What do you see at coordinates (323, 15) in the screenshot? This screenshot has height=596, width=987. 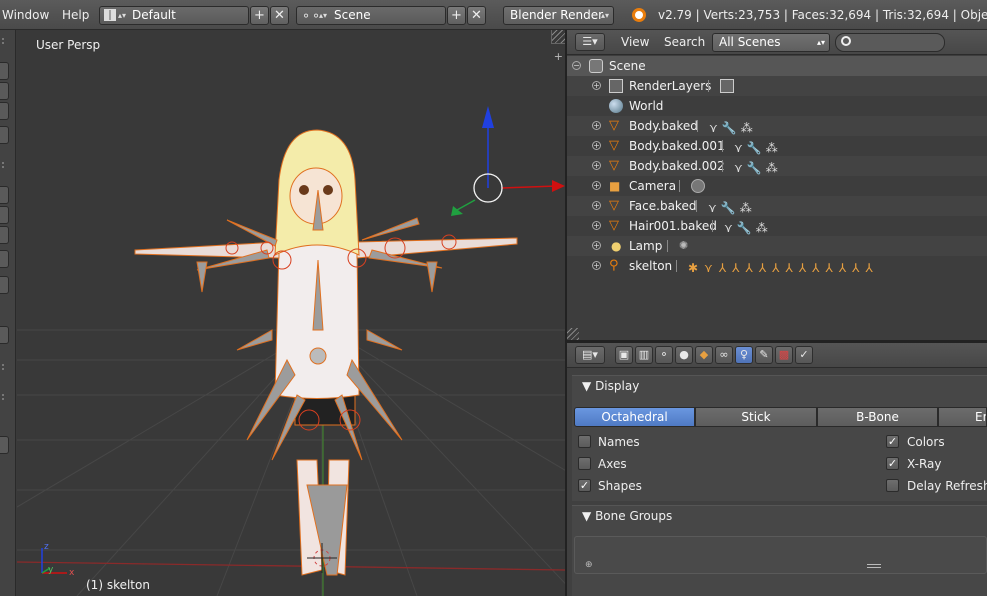 I see `scene-chevron-icon: ▴▾` at bounding box center [323, 15].